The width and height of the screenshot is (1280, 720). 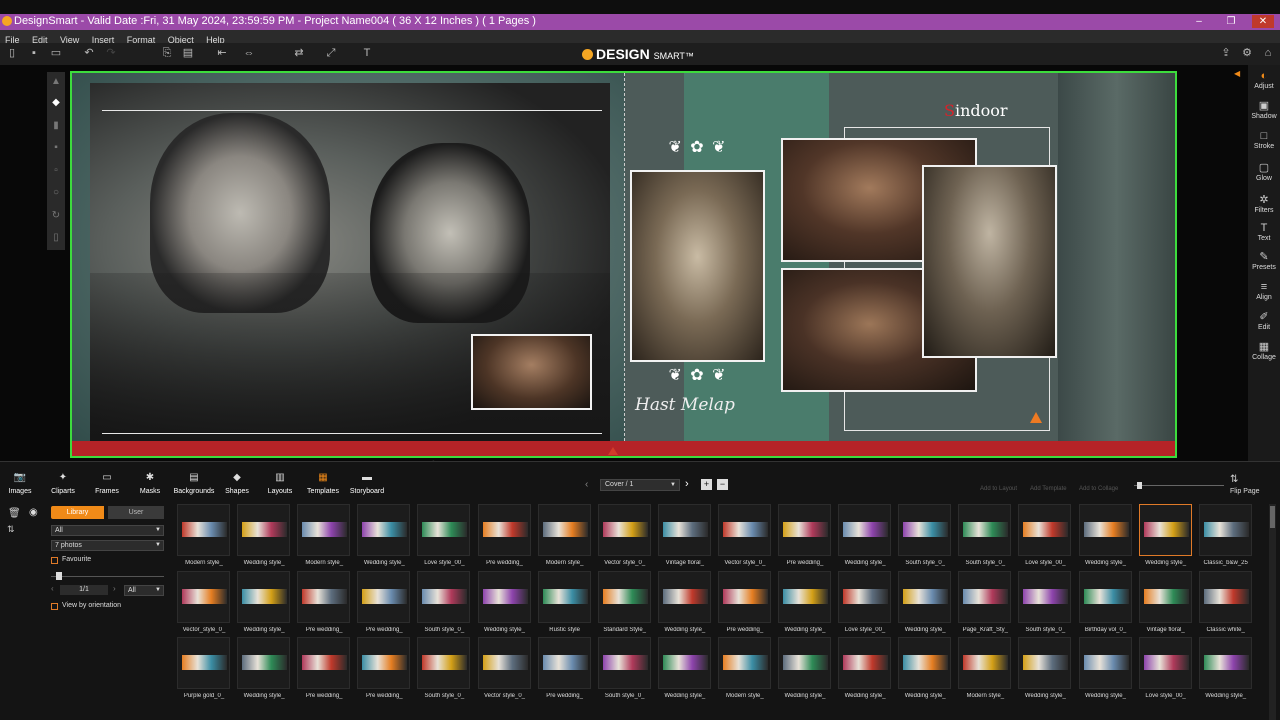 What do you see at coordinates (59, 576) in the screenshot?
I see `thumb-size-slider-thumb` at bounding box center [59, 576].